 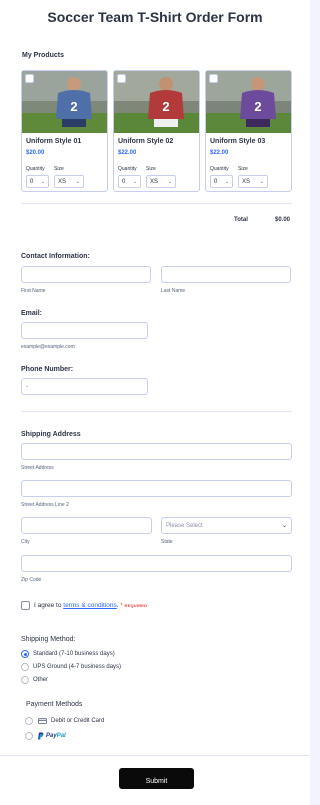 What do you see at coordinates (45, 505) in the screenshot?
I see `street-address-2-sublabel: Street Address Line 2` at bounding box center [45, 505].